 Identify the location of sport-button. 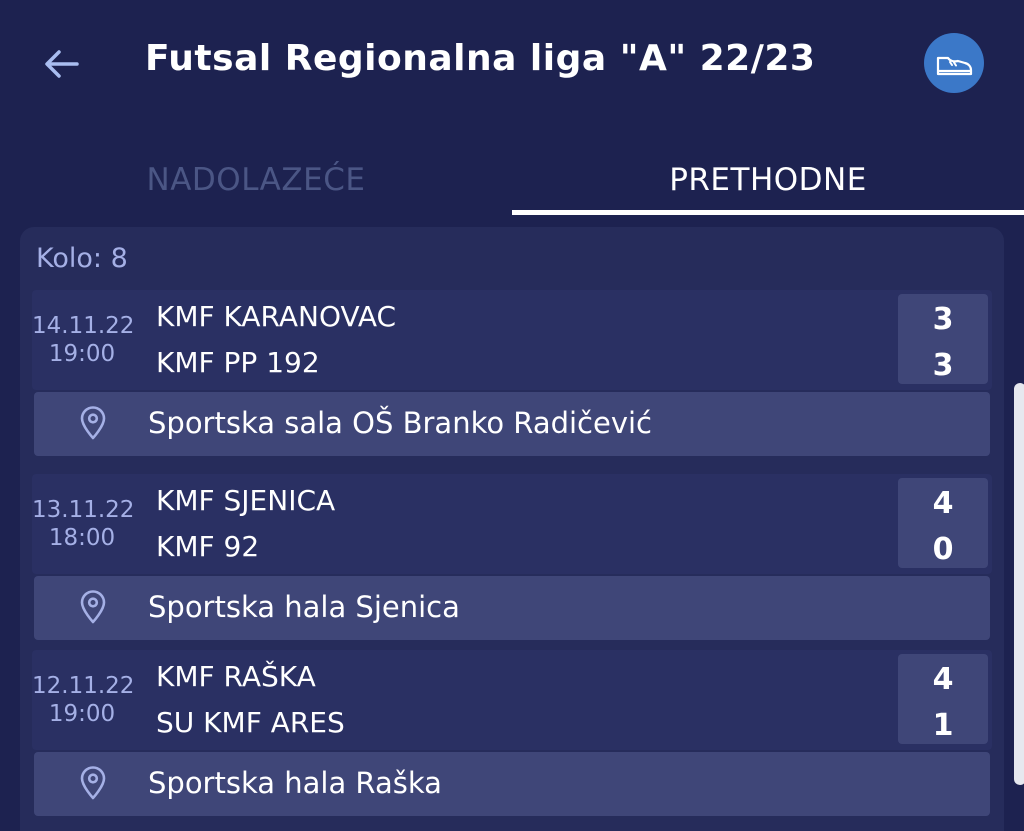
(954, 63).